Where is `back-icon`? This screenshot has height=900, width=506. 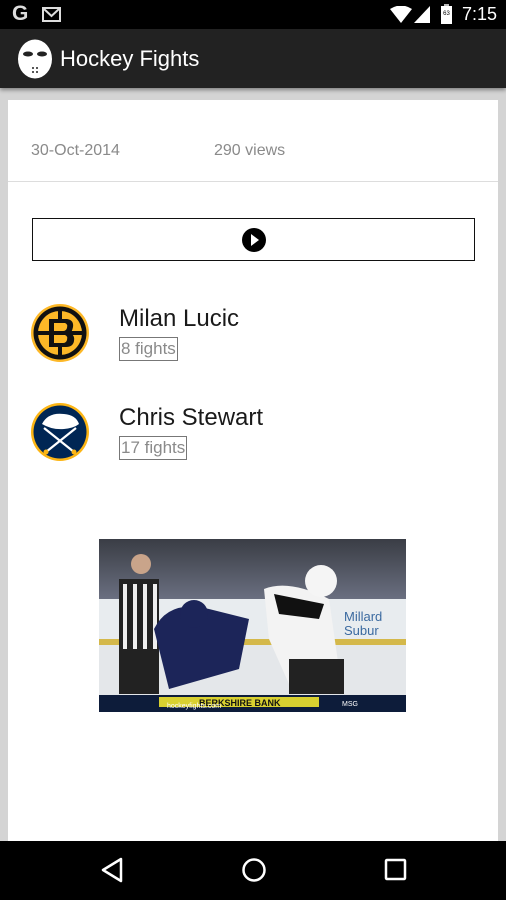 back-icon is located at coordinates (112, 870).